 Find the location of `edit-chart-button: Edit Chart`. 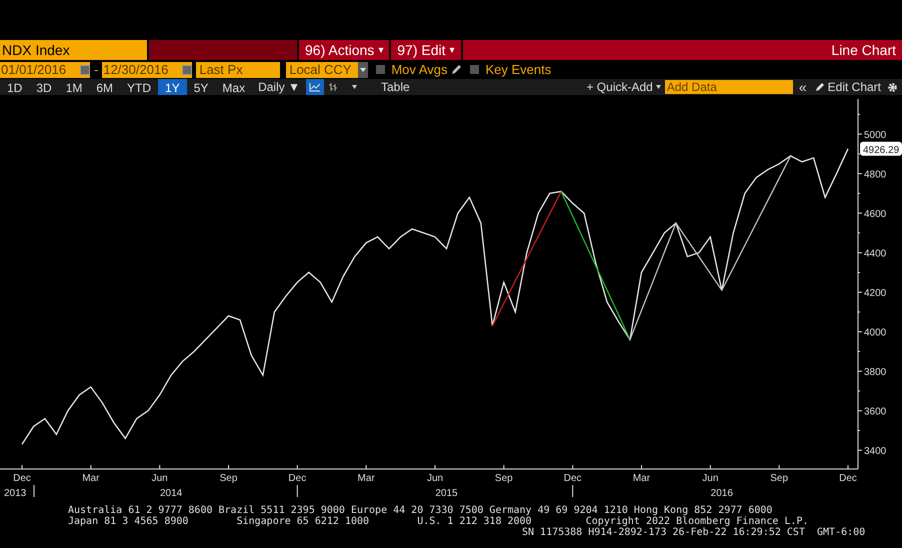

edit-chart-button: Edit Chart is located at coordinates (847, 87).